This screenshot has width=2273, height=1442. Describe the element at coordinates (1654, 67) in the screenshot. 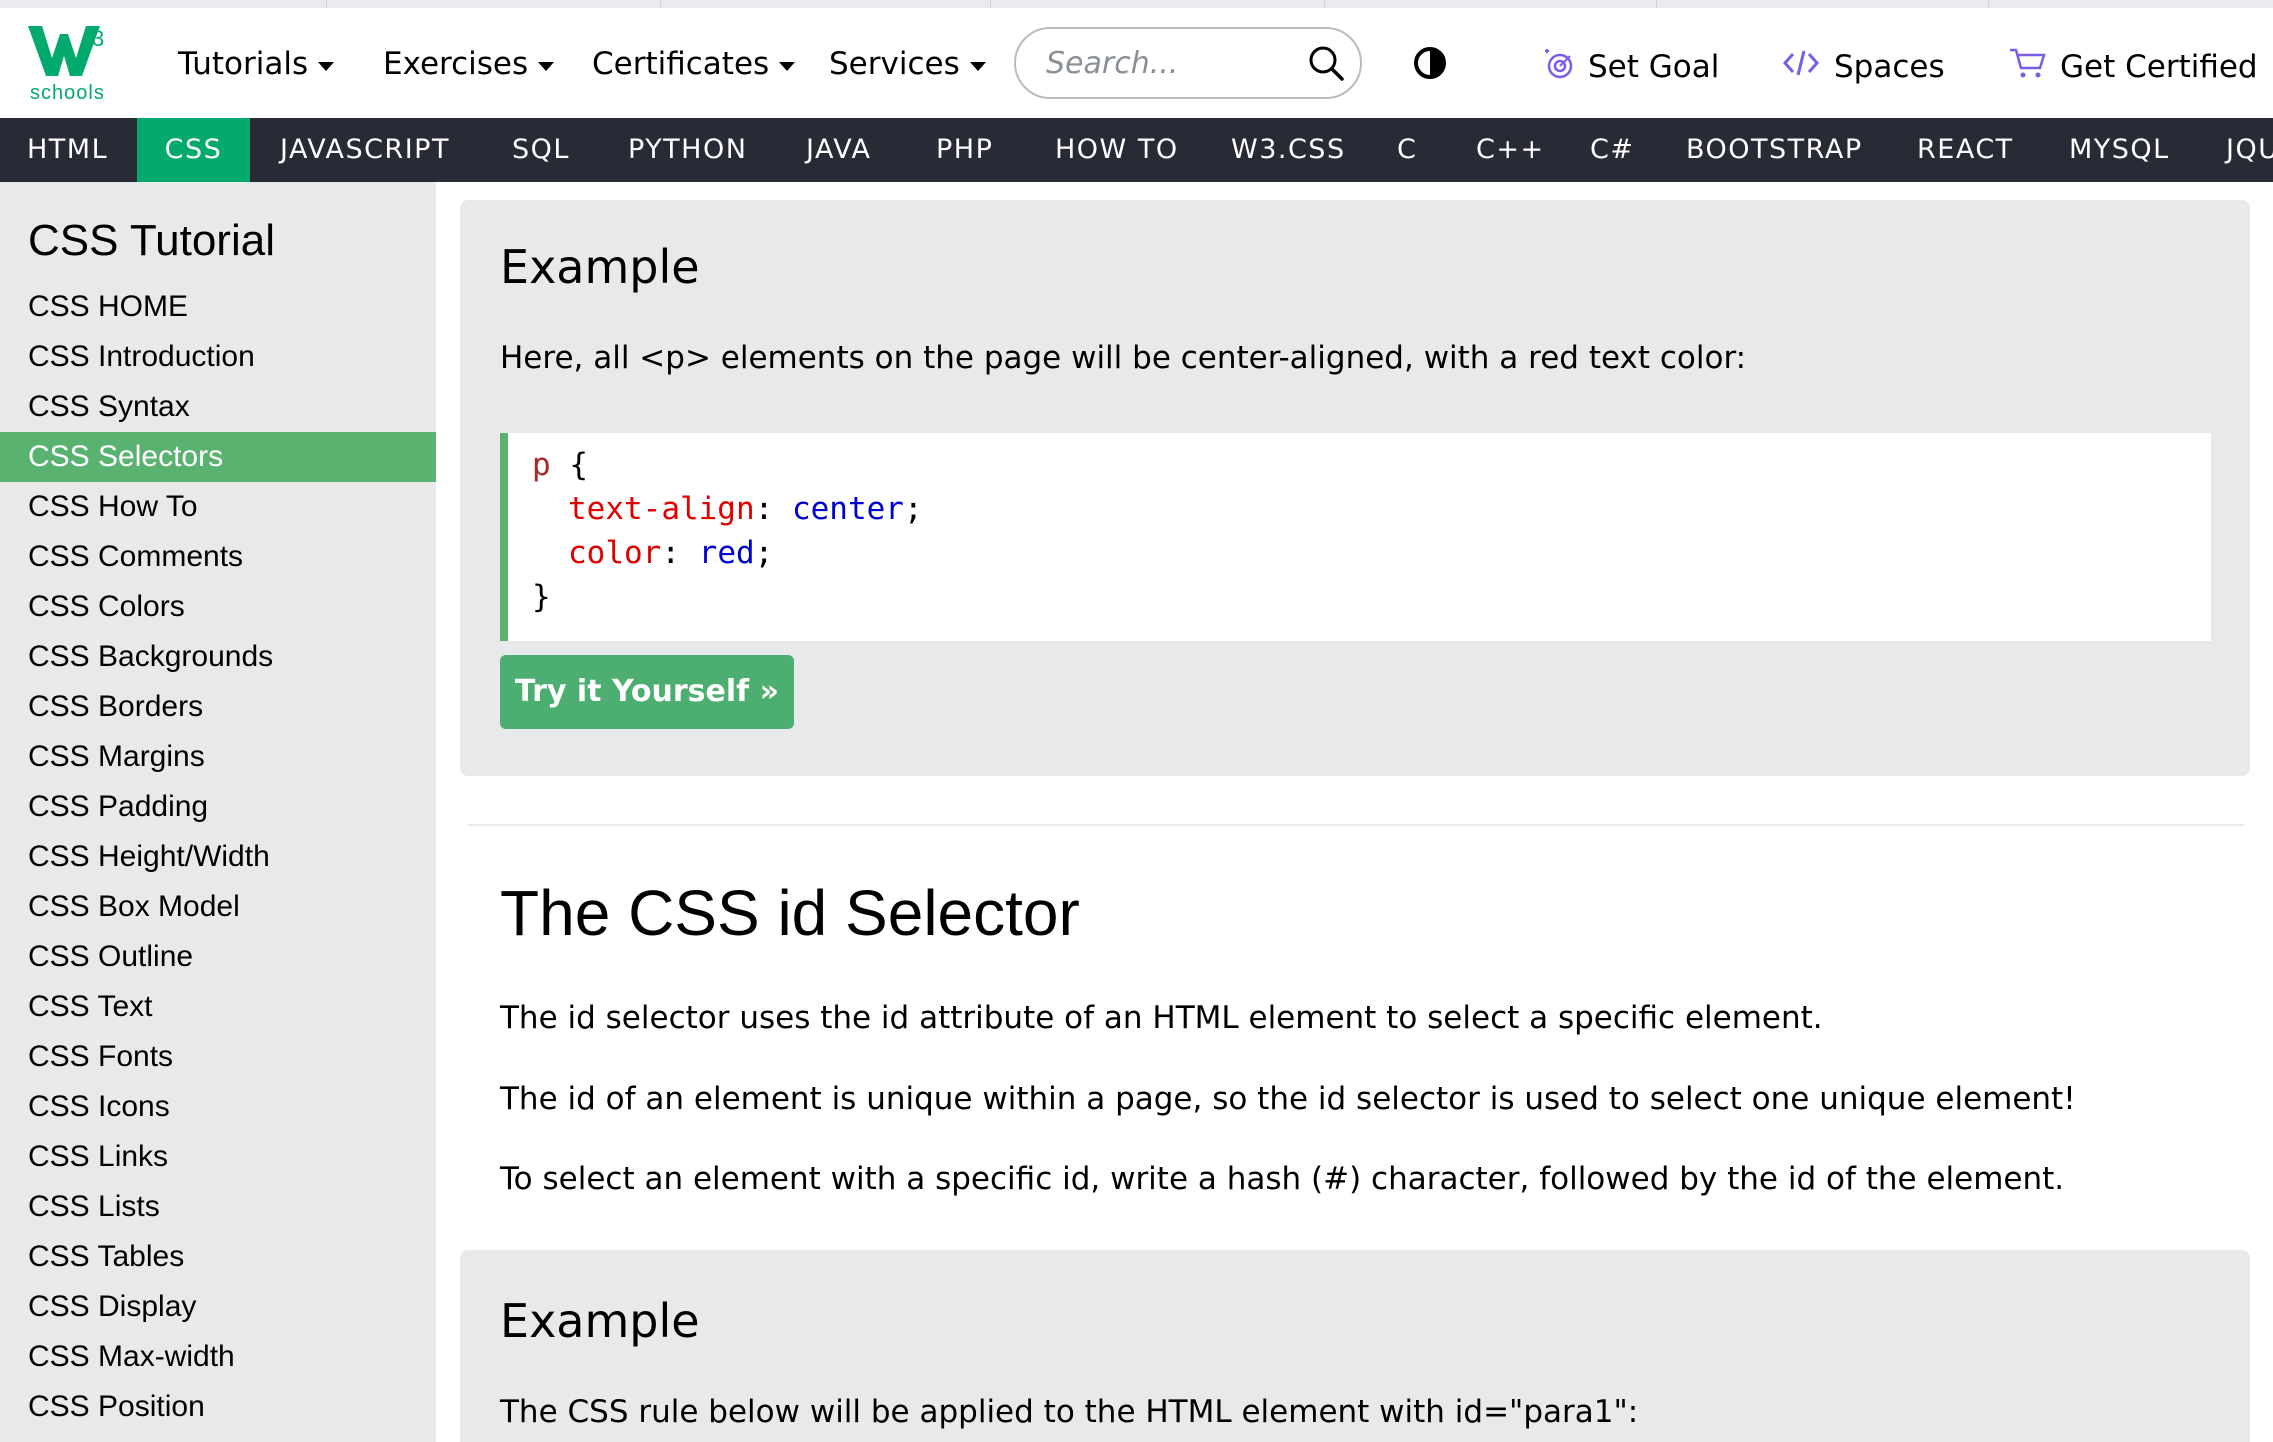

I see `set-goal-label: Set Goal` at that location.